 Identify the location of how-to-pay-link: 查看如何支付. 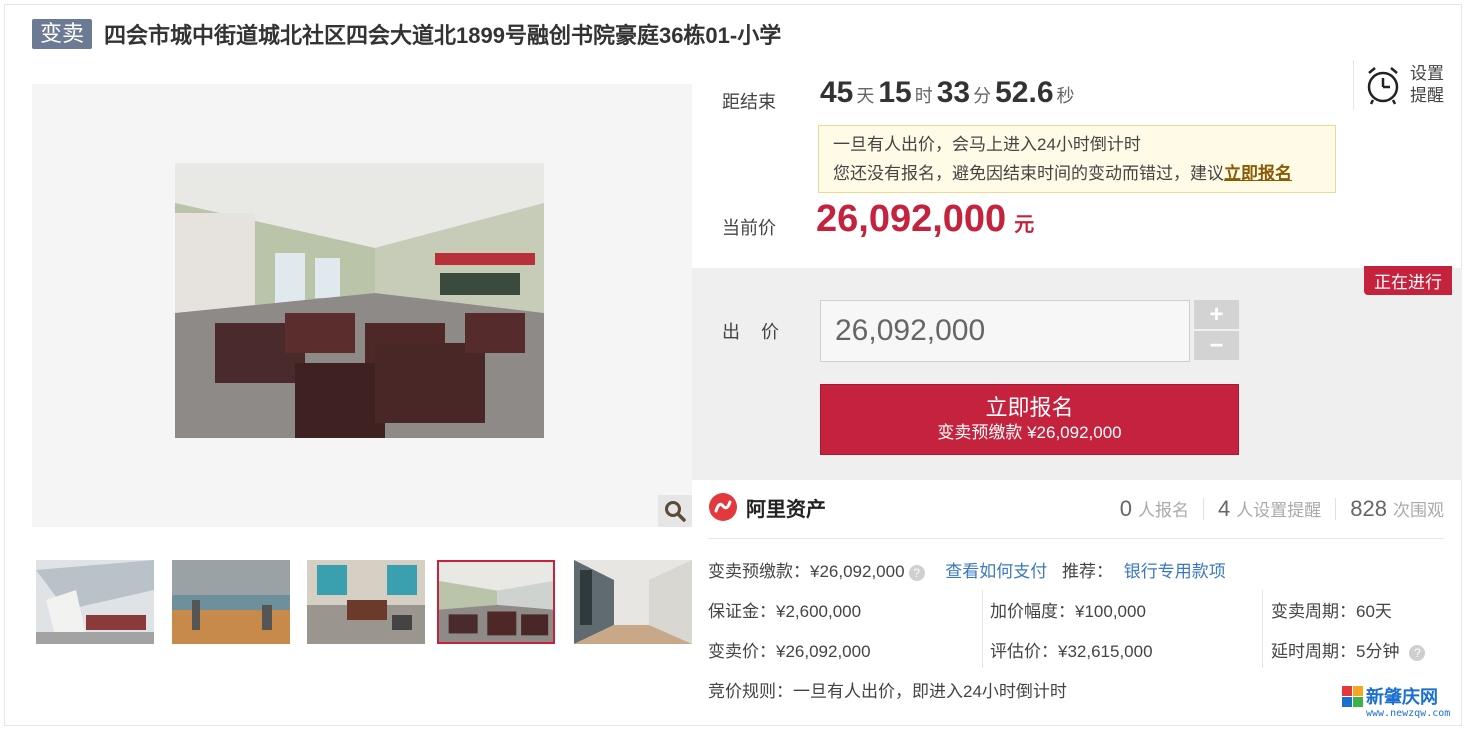
(996, 571).